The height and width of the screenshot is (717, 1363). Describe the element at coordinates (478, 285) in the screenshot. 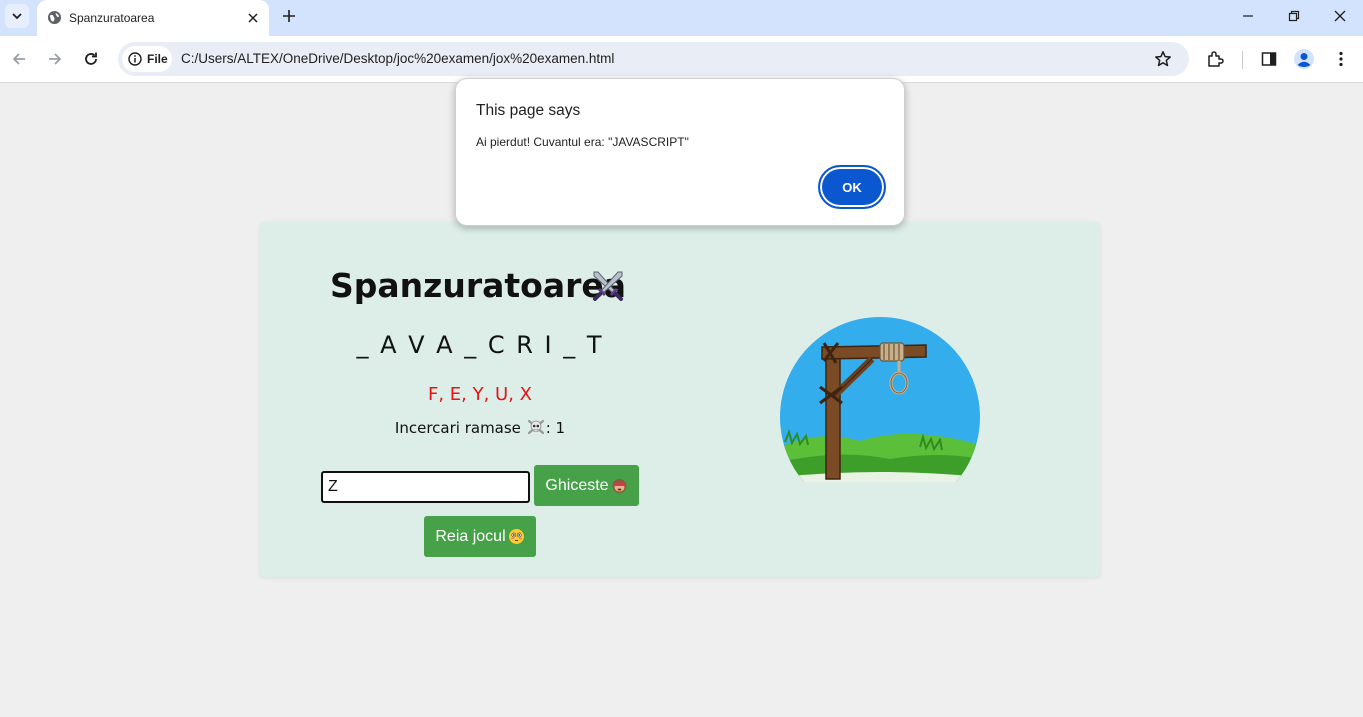

I see `game-title: Spanzuratoarea` at that location.